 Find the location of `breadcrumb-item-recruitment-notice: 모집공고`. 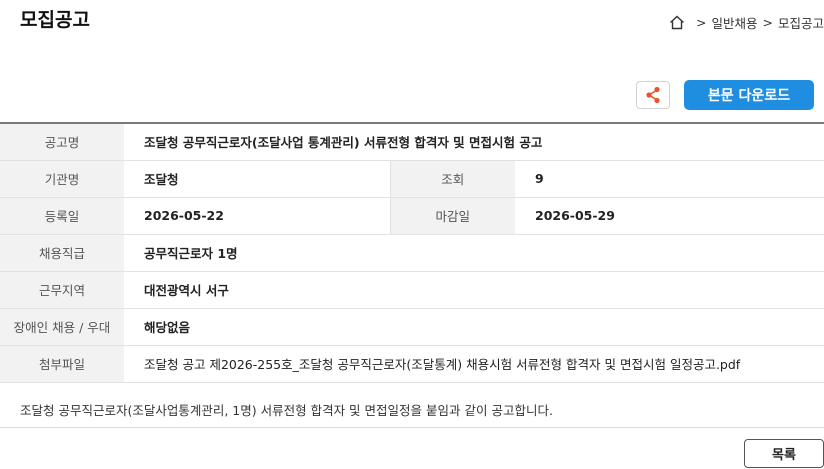

breadcrumb-item-recruitment-notice: 모집공고 is located at coordinates (801, 22).